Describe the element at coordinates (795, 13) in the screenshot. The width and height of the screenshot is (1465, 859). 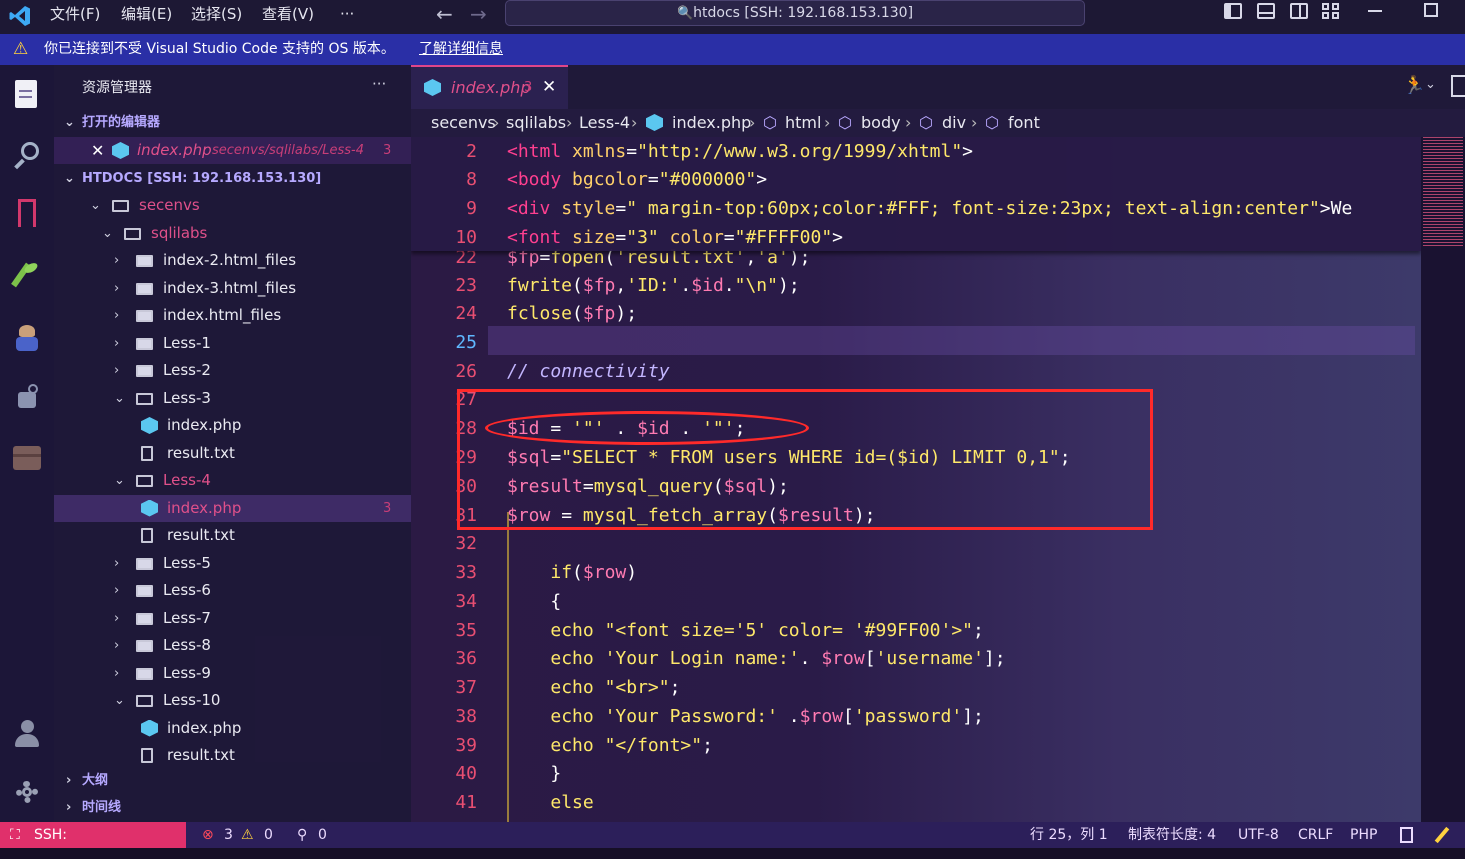
I see `command-center: 🔍htdocs [SSH: 192.168.153.130]` at that location.